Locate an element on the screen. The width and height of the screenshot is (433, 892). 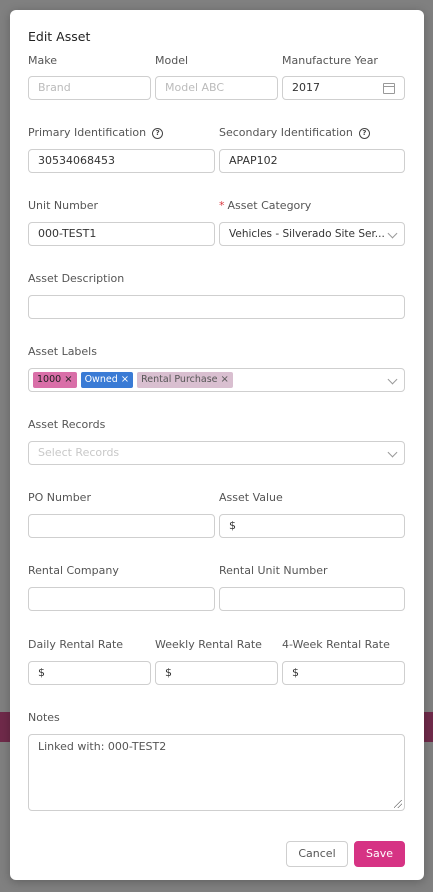
manufacture-year-picker: 2017 is located at coordinates (343, 88).